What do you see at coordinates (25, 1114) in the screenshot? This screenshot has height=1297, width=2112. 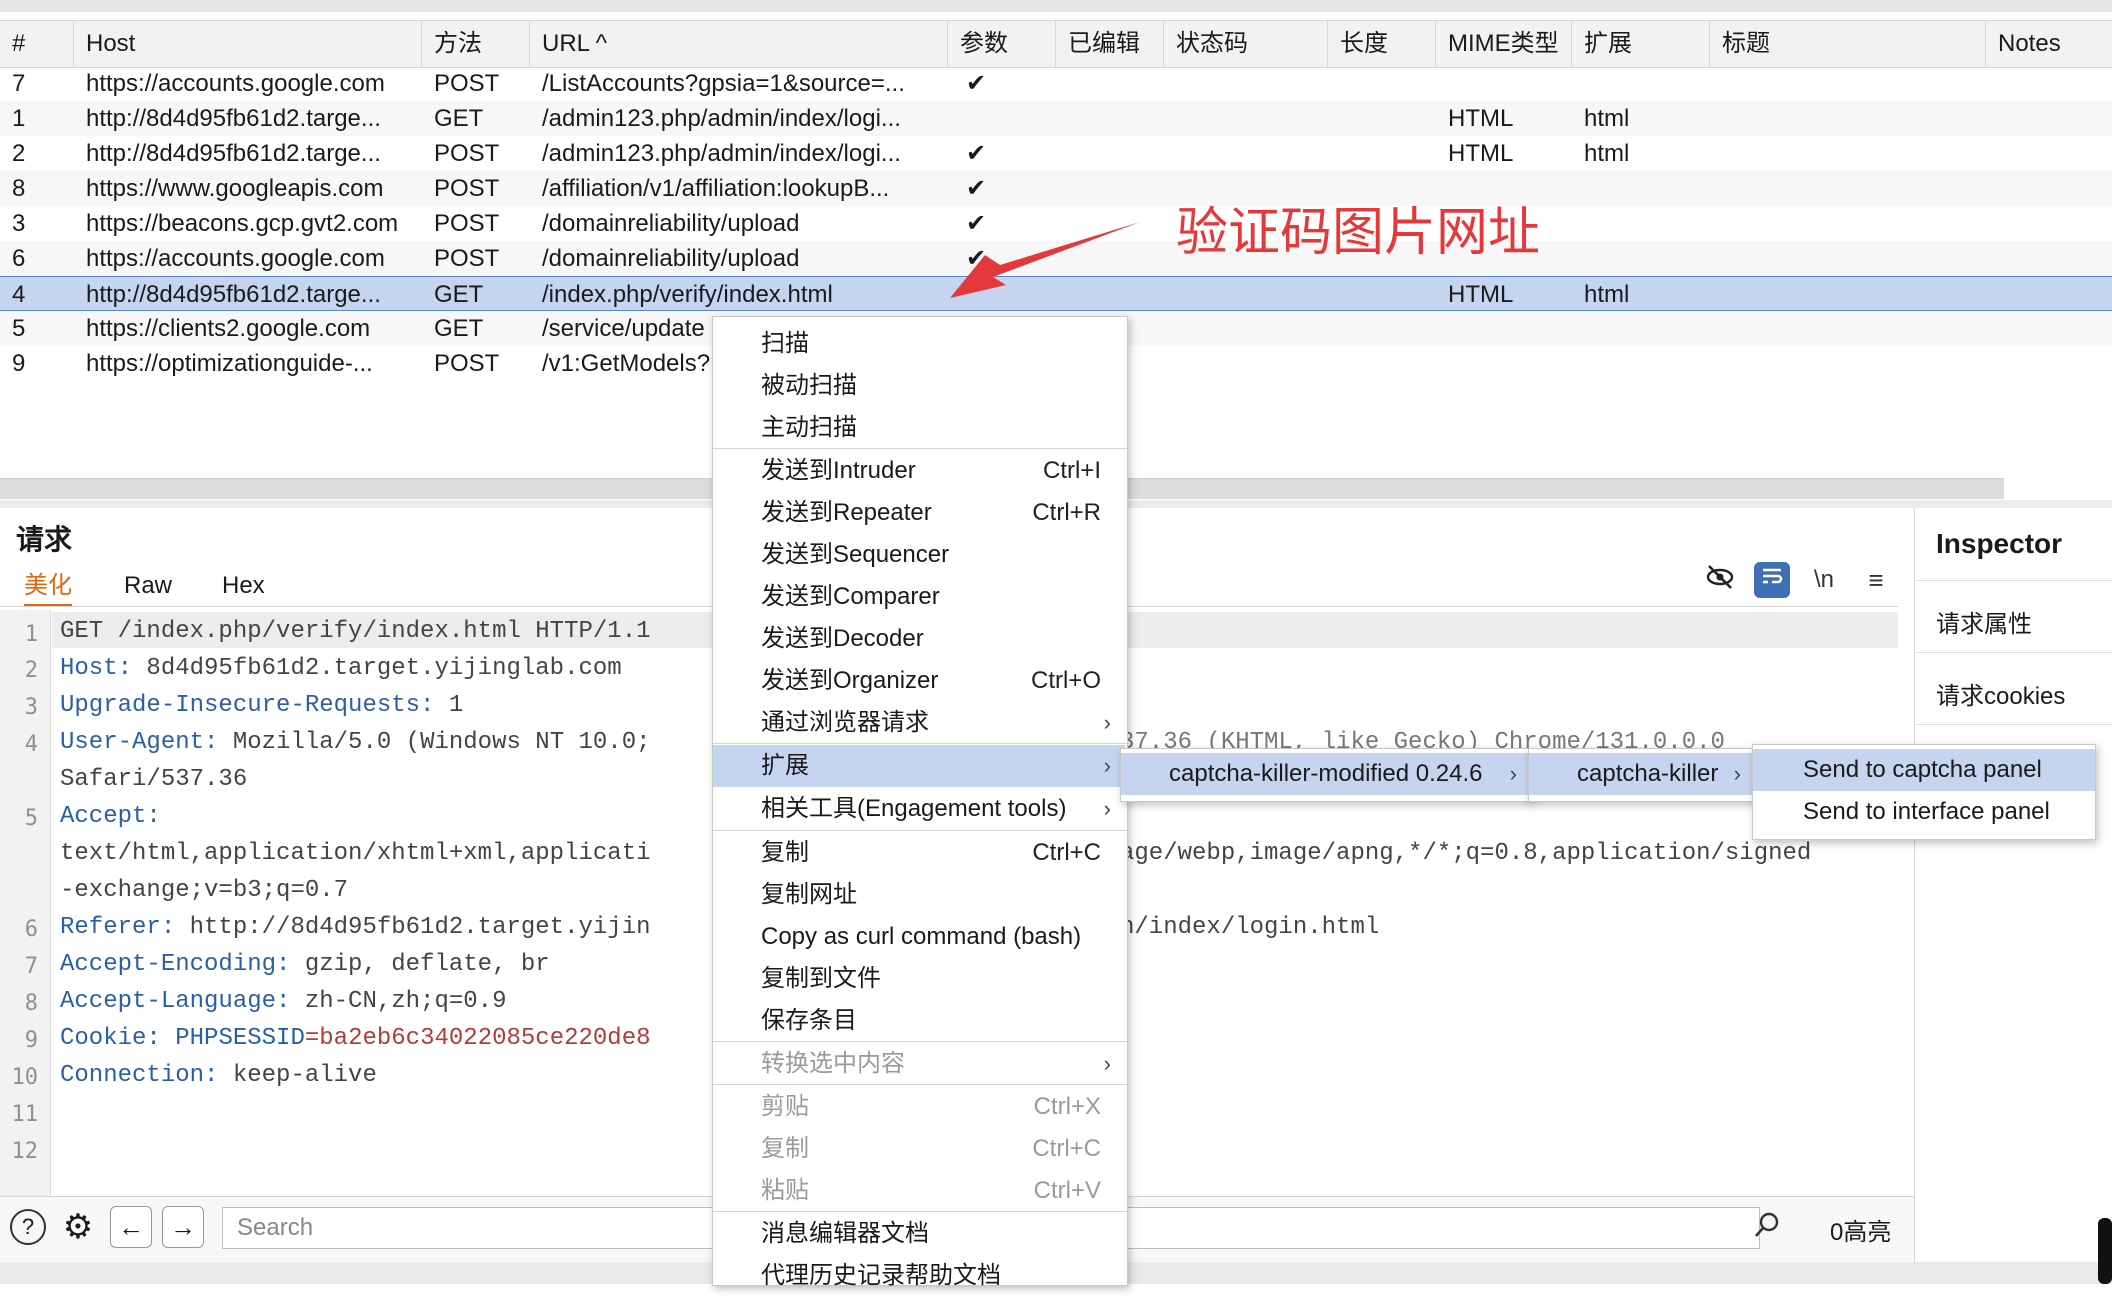 I see `line-number: 11` at bounding box center [25, 1114].